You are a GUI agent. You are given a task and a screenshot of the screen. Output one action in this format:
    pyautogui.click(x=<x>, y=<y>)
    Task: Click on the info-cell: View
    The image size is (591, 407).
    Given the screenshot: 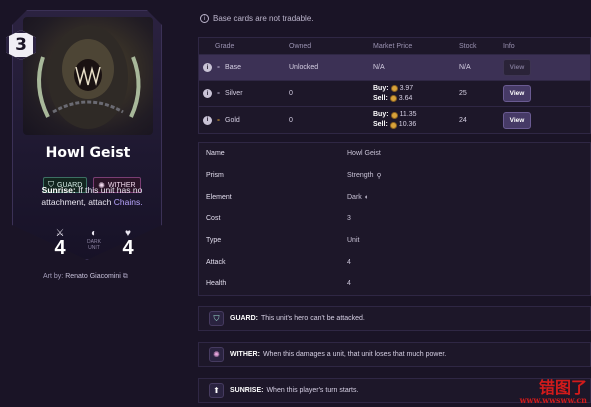 What is the action you would take?
    pyautogui.click(x=533, y=120)
    